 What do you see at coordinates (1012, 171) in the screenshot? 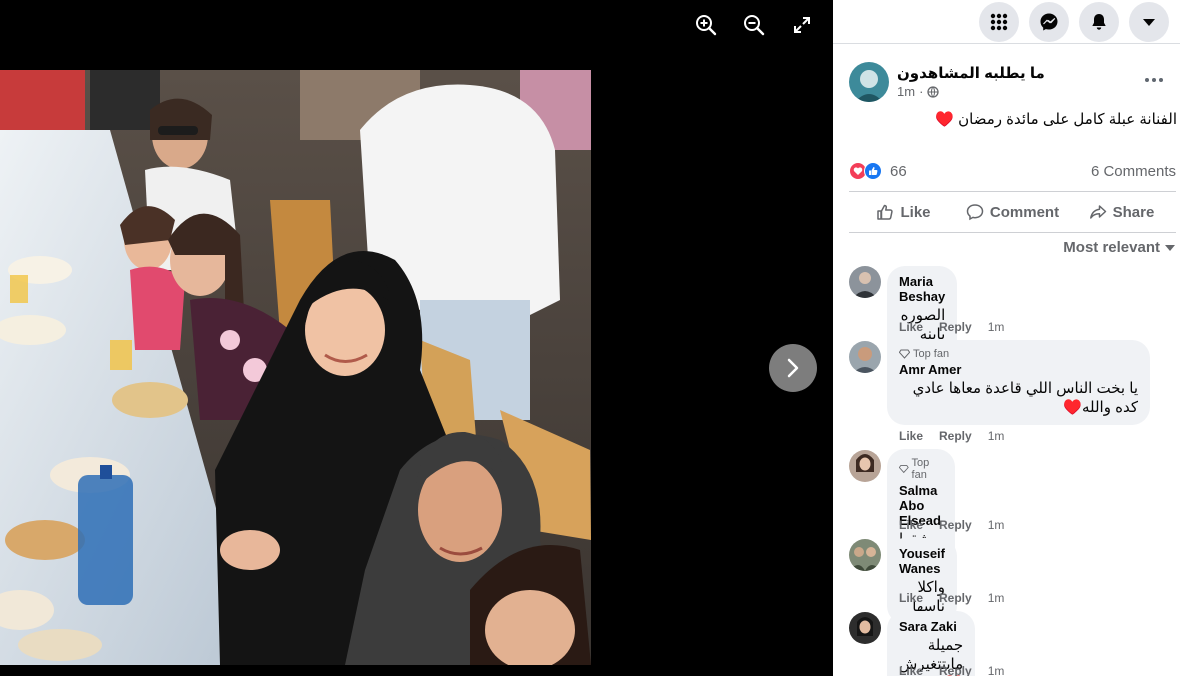
I see `reactions-summary: 66 6 Comments` at bounding box center [1012, 171].